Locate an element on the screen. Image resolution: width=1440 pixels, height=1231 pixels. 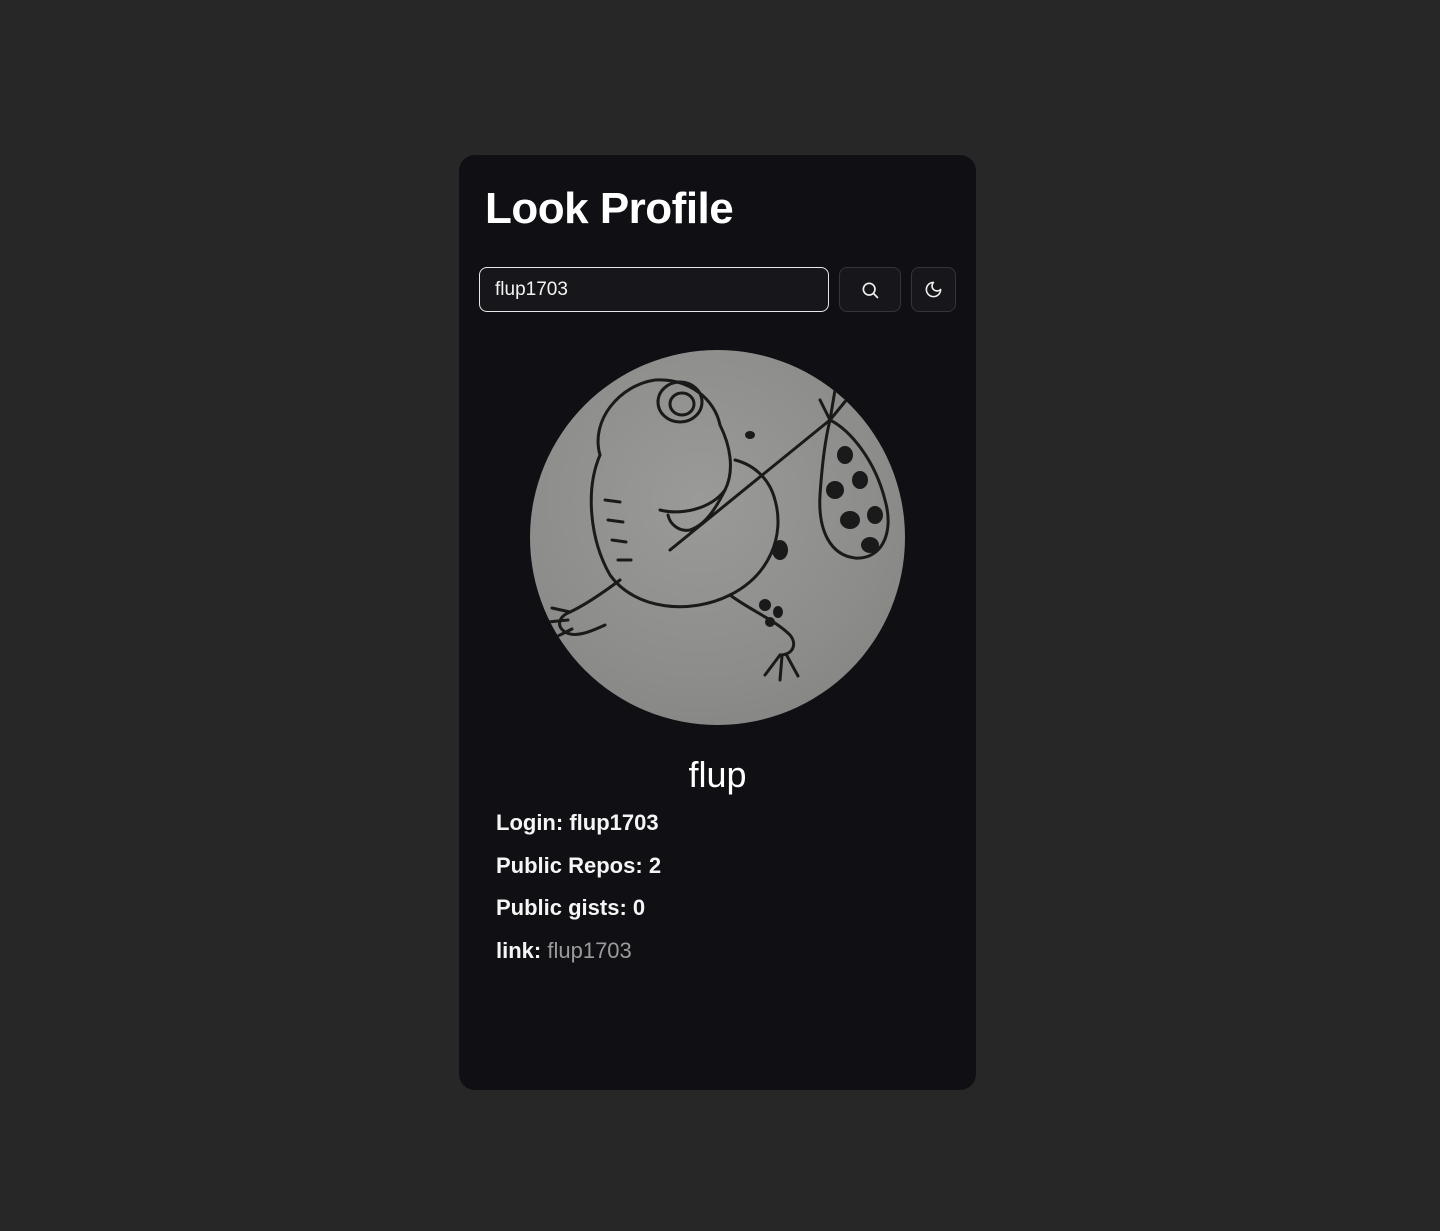
profile-link: flup1703 is located at coordinates (589, 950).